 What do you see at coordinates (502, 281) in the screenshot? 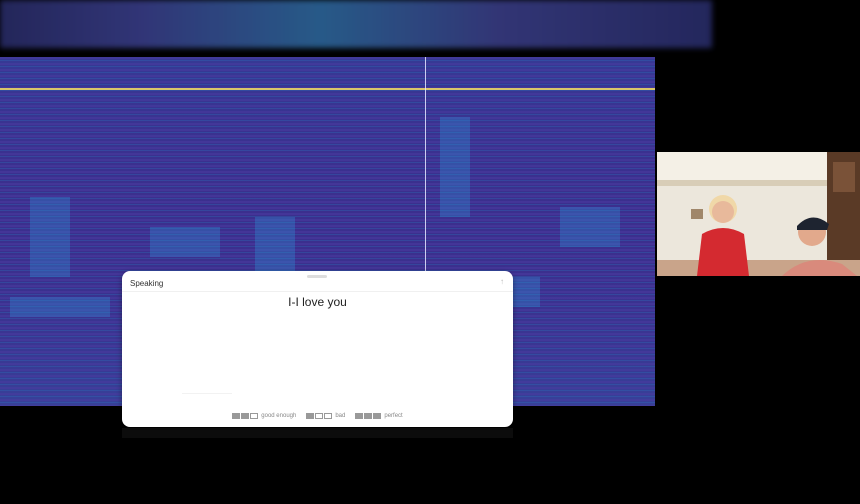
I see `collapse-icon: ↑` at bounding box center [502, 281].